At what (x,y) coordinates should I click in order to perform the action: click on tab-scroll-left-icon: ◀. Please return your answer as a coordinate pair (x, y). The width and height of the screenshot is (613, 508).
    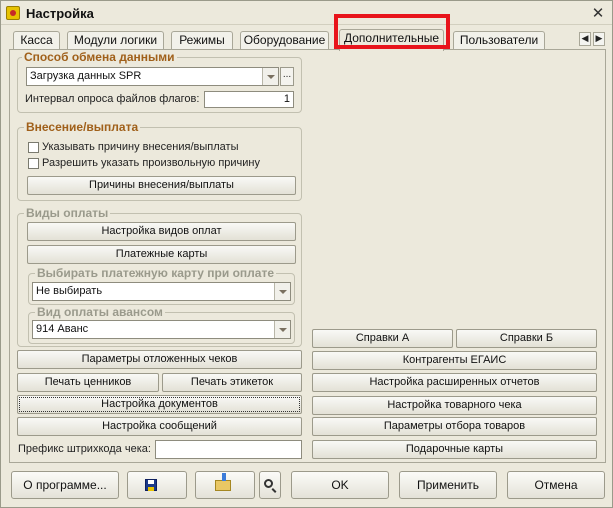
    Looking at the image, I should click on (585, 39).